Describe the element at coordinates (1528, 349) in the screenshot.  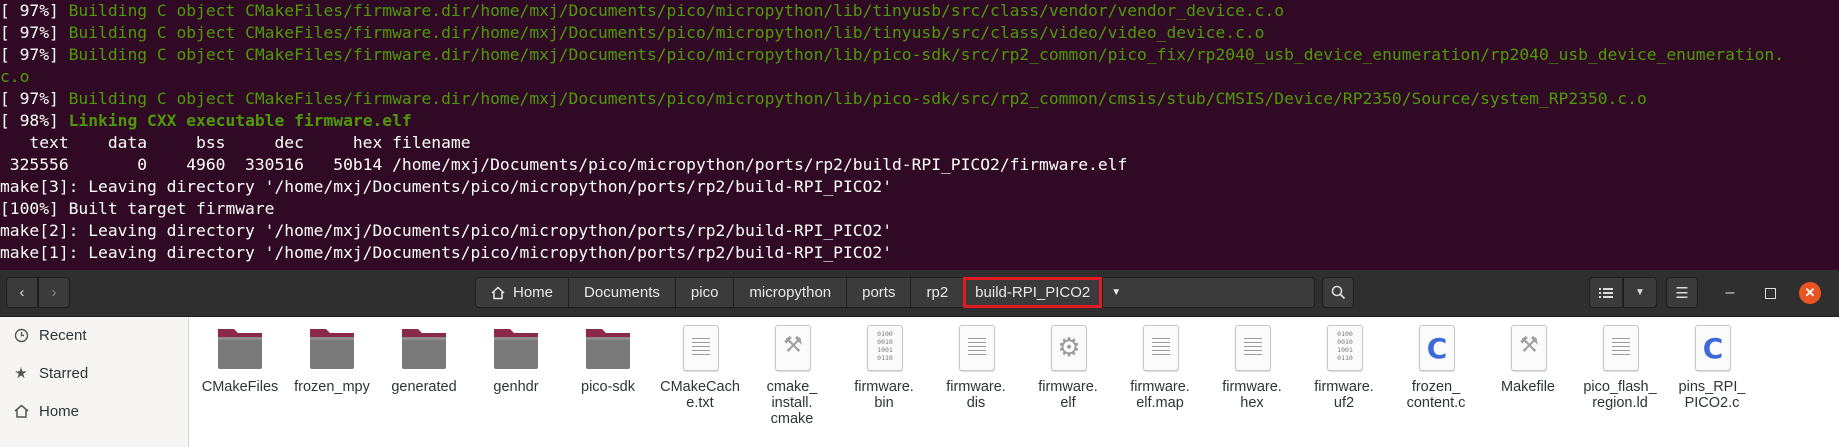
I see `hammer-icon: ⚒` at that location.